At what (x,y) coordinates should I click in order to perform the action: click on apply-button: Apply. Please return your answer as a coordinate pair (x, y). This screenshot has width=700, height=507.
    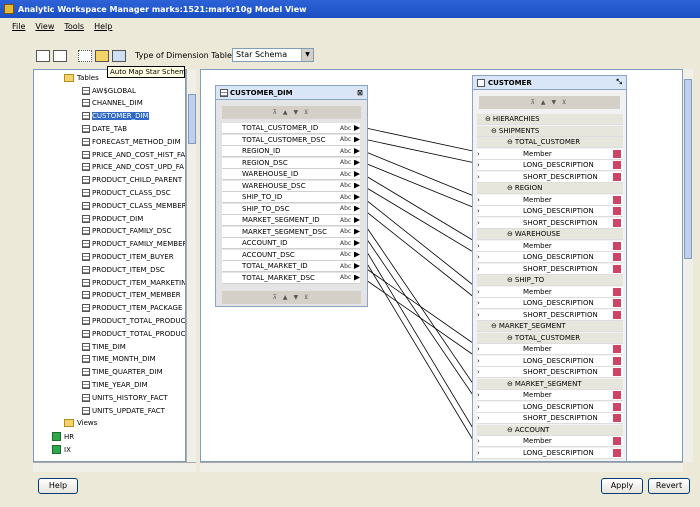
    Looking at the image, I should click on (622, 486).